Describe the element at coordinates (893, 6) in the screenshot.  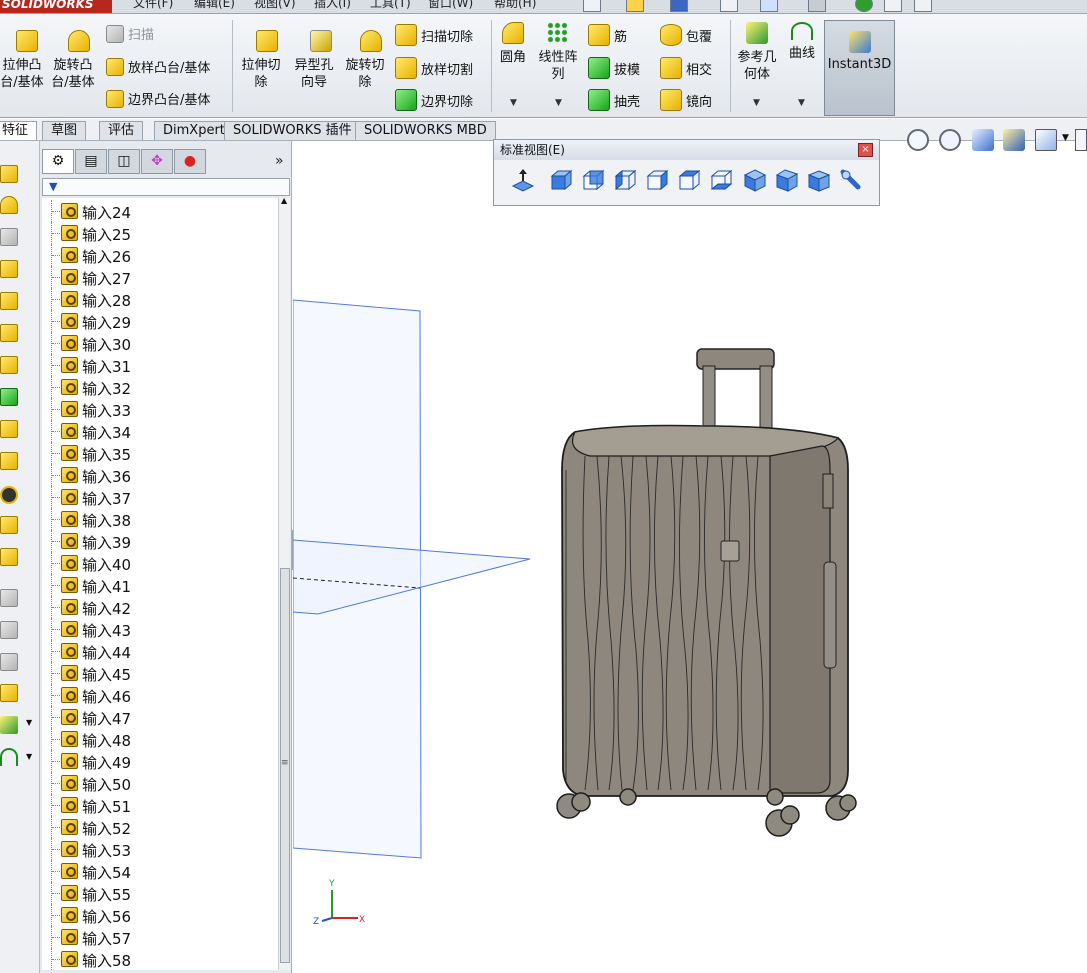
I see `file-properties-icon` at that location.